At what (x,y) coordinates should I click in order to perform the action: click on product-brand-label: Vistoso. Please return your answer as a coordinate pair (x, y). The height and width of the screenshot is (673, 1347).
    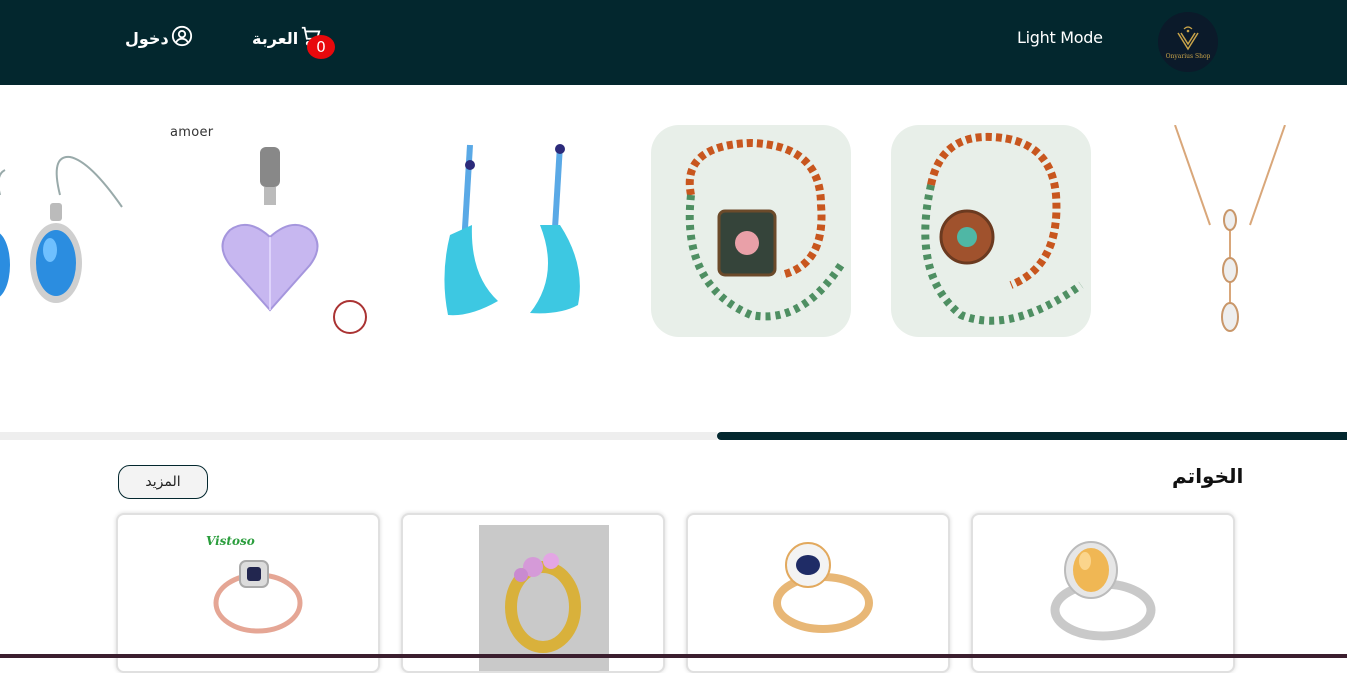
    Looking at the image, I should click on (230, 541).